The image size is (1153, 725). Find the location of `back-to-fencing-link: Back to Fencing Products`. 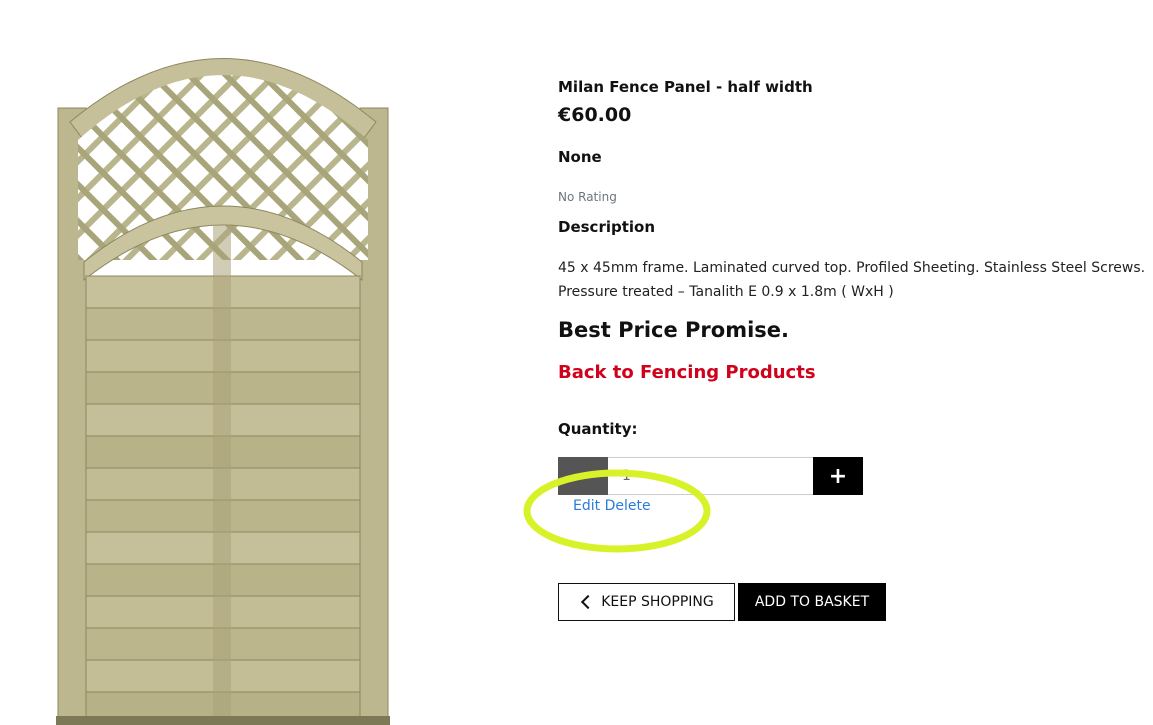

back-to-fencing-link: Back to Fencing Products is located at coordinates (687, 372).